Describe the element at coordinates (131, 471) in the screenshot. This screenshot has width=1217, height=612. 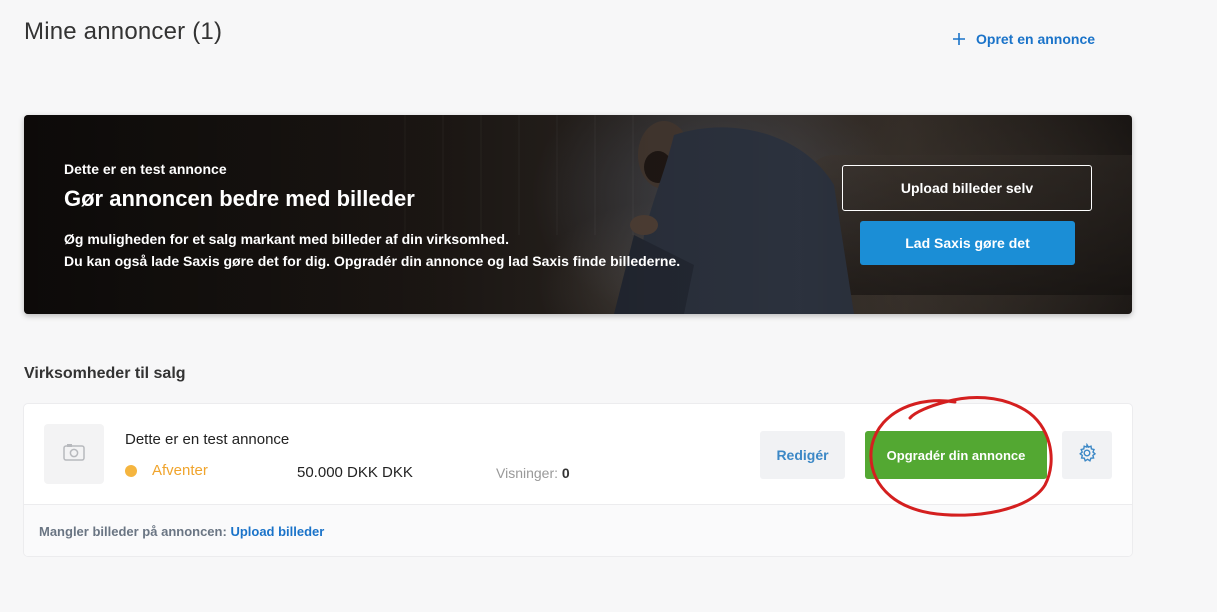
I see `status-indicator-dot` at that location.